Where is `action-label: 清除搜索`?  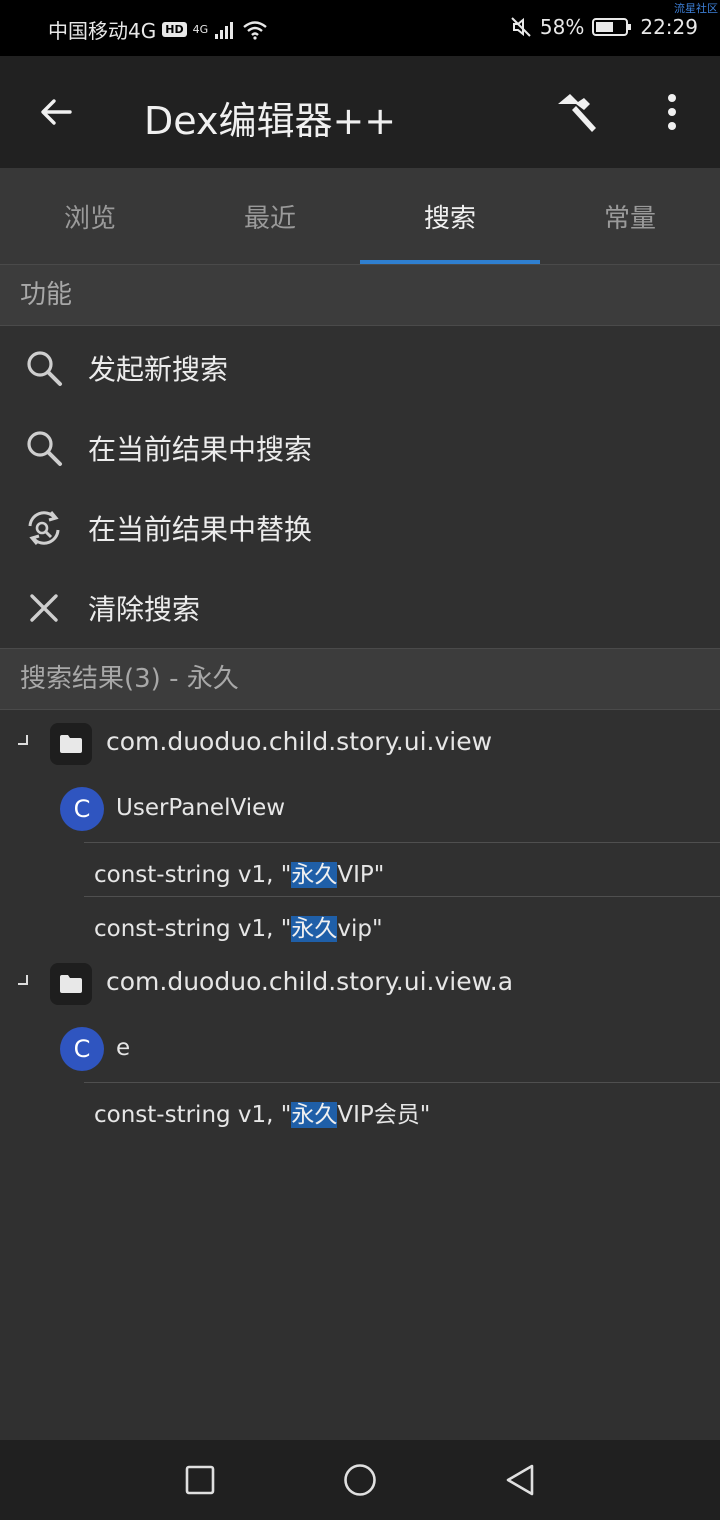 action-label: 清除搜索 is located at coordinates (144, 609).